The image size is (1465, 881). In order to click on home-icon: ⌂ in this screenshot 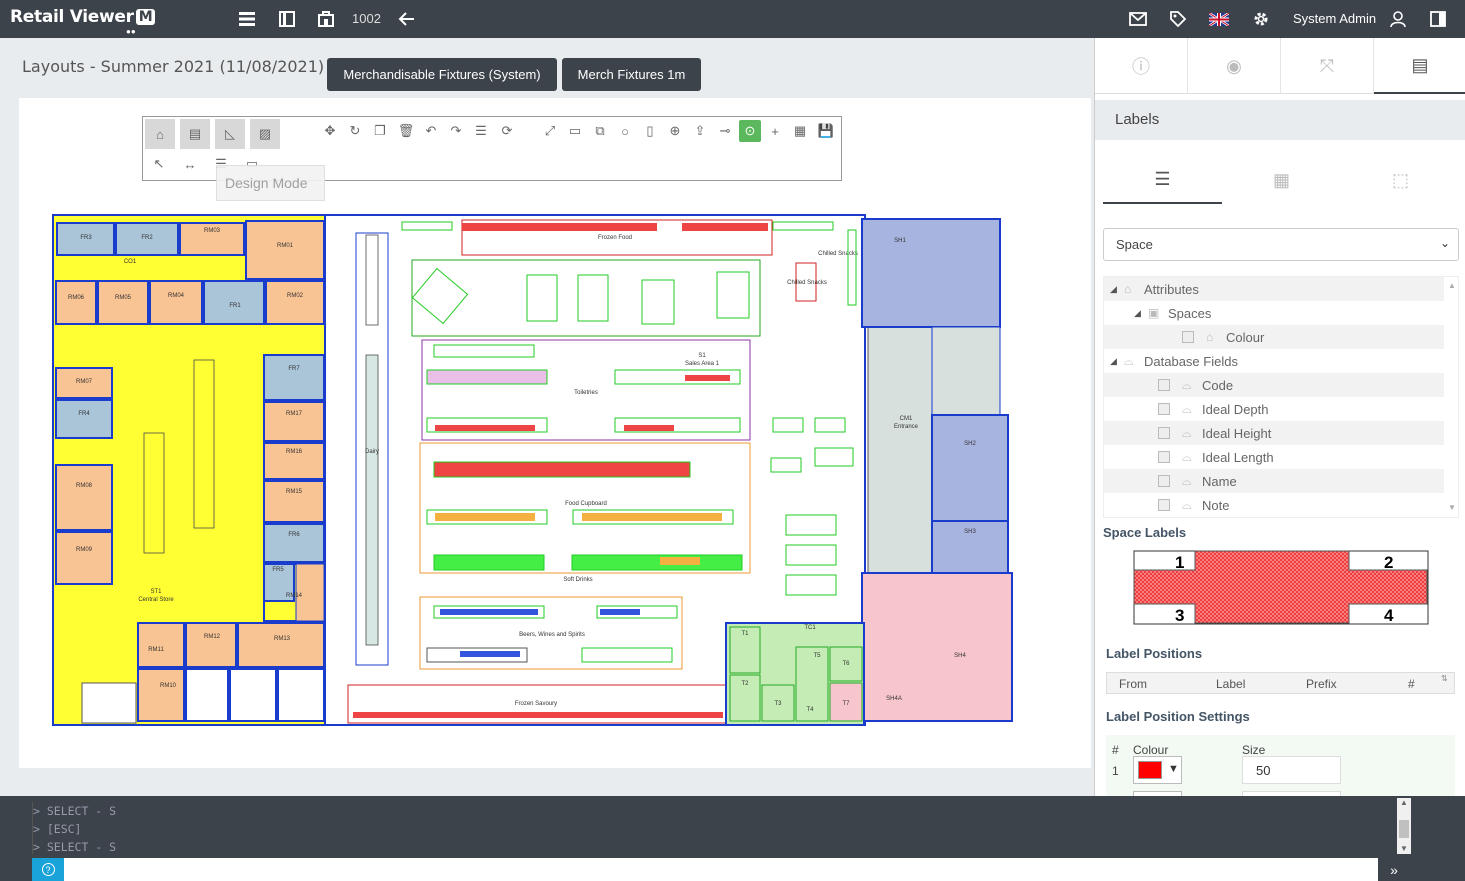, I will do `click(160, 134)`.